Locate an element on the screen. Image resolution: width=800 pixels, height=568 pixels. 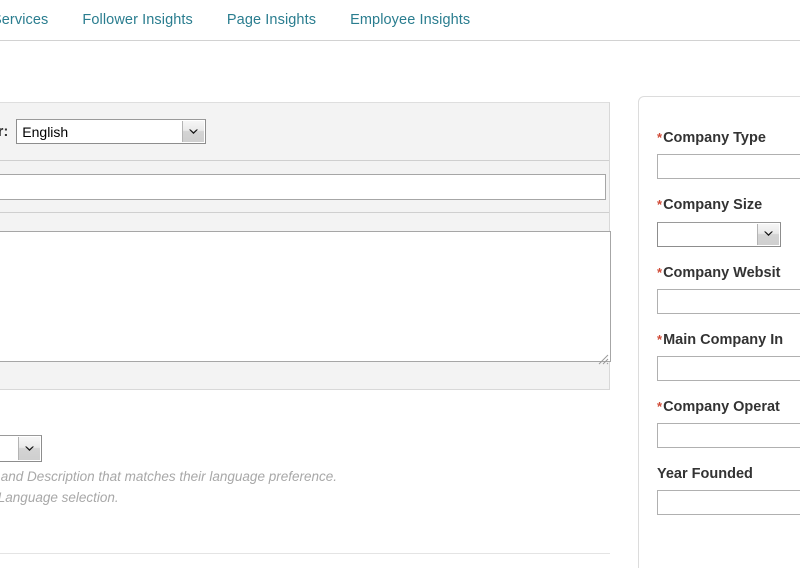
default-language-select: h is located at coordinates (21, 448).